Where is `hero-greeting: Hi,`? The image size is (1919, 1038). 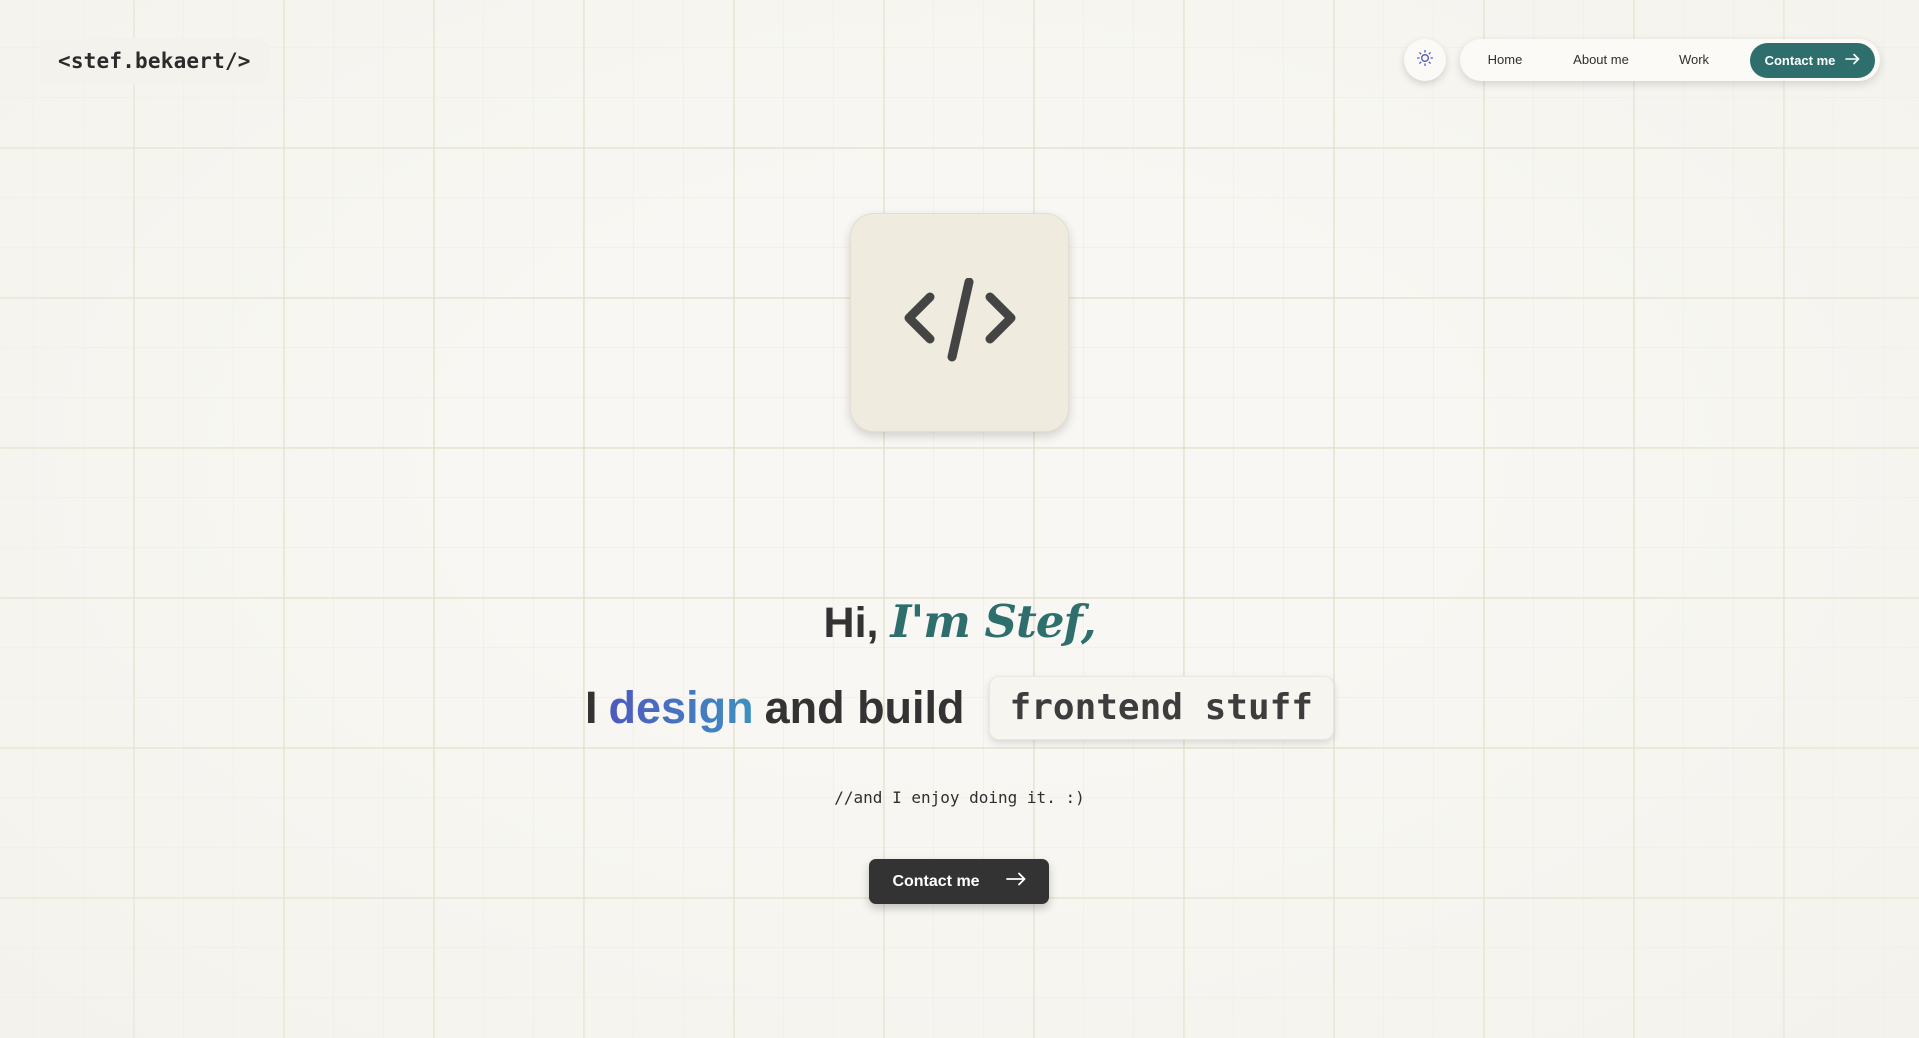 hero-greeting: Hi, is located at coordinates (851, 623).